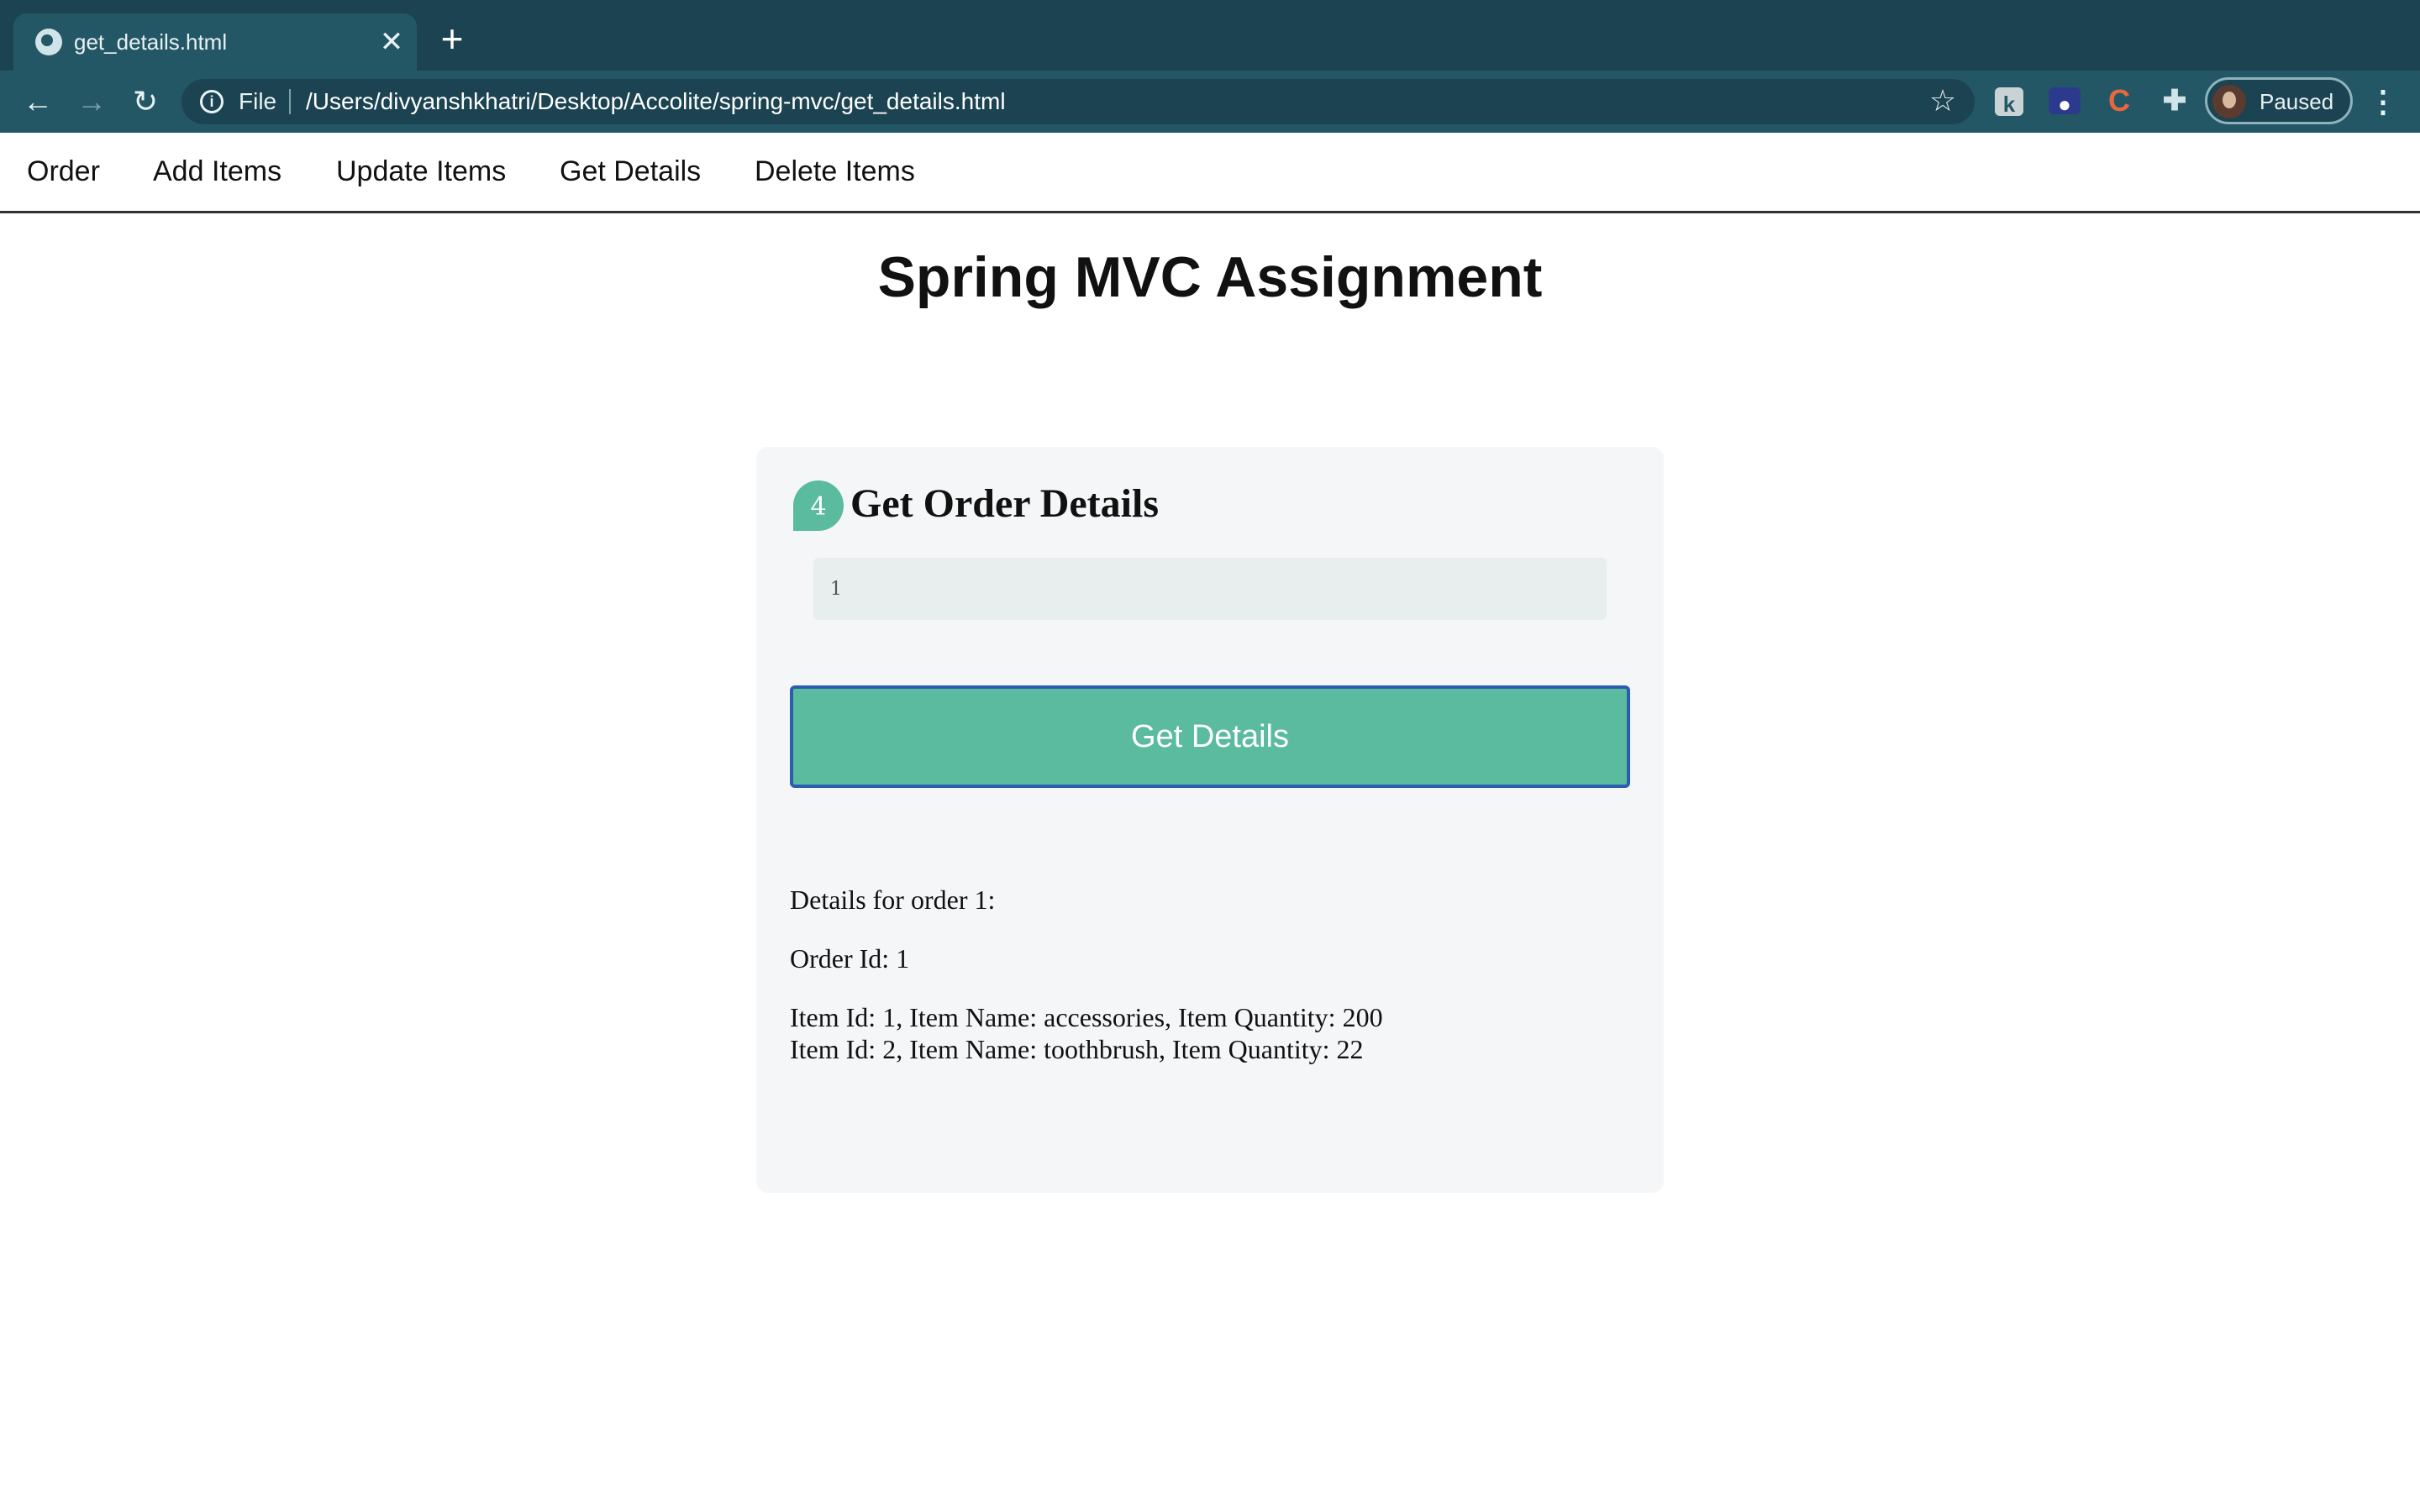  Describe the element at coordinates (421, 171) in the screenshot. I see `nav-update-items: Update Items` at that location.